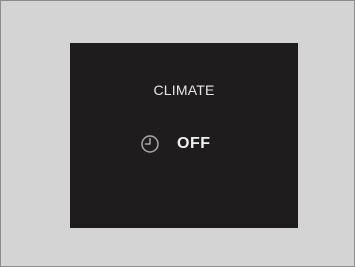 The height and width of the screenshot is (267, 355). Describe the element at coordinates (194, 143) in the screenshot. I see `climate-status-value: OFF` at that location.